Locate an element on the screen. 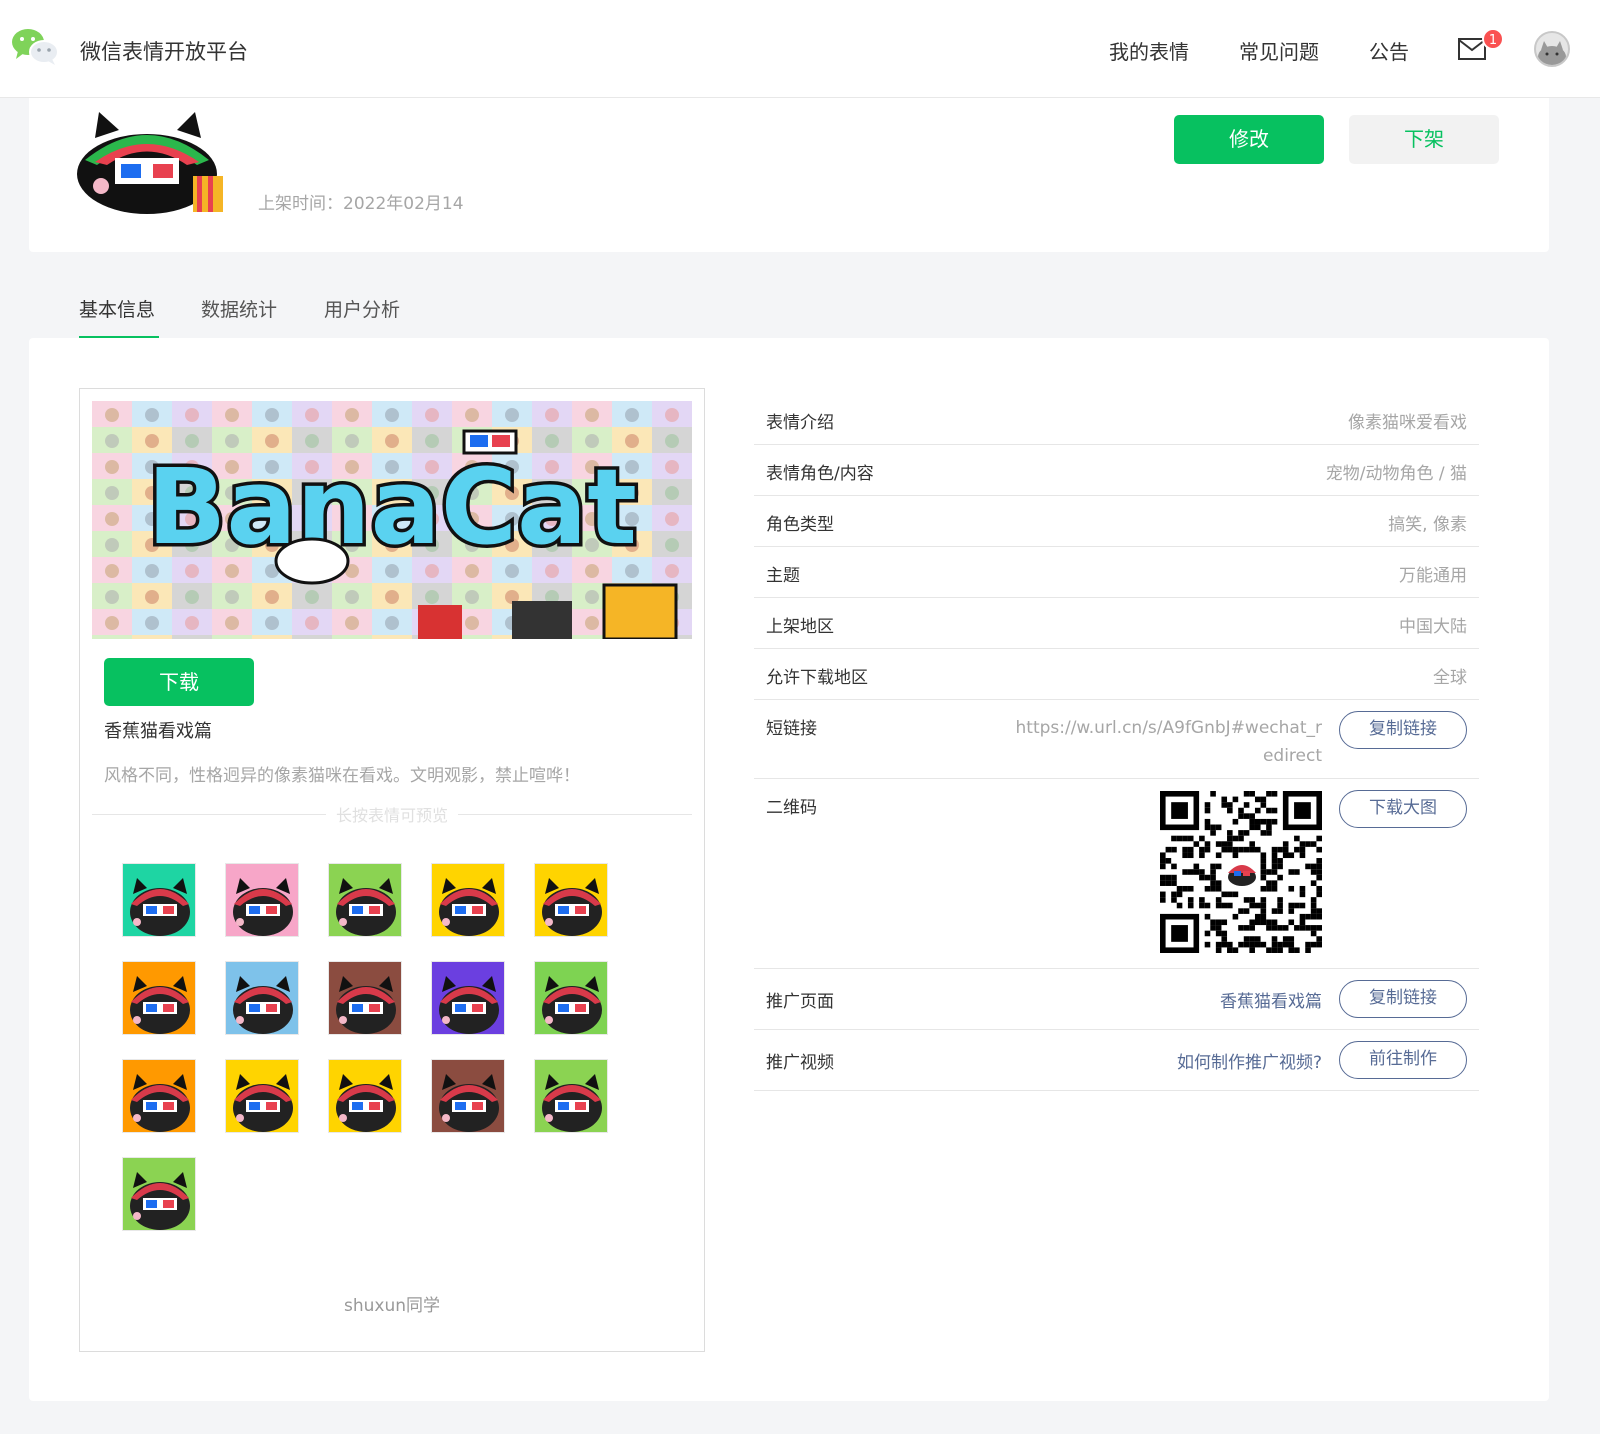  long-press-preview-hint: 长按表情可预览 is located at coordinates (392, 814).